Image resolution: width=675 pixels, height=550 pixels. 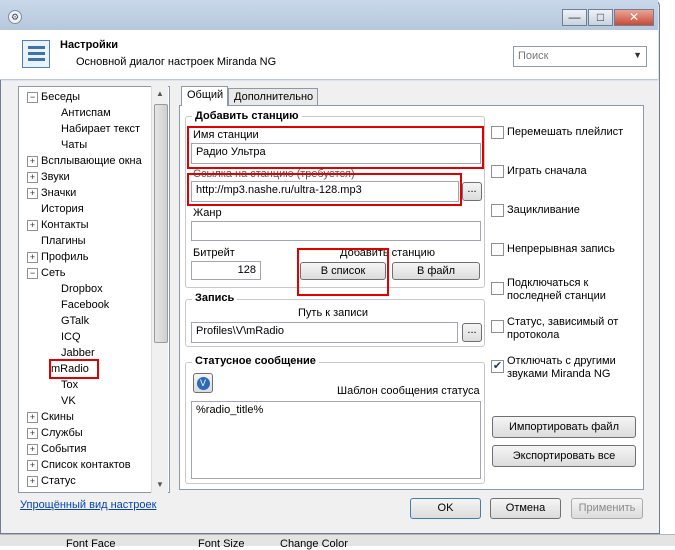 I want to click on close-button: ✕, so click(x=634, y=17).